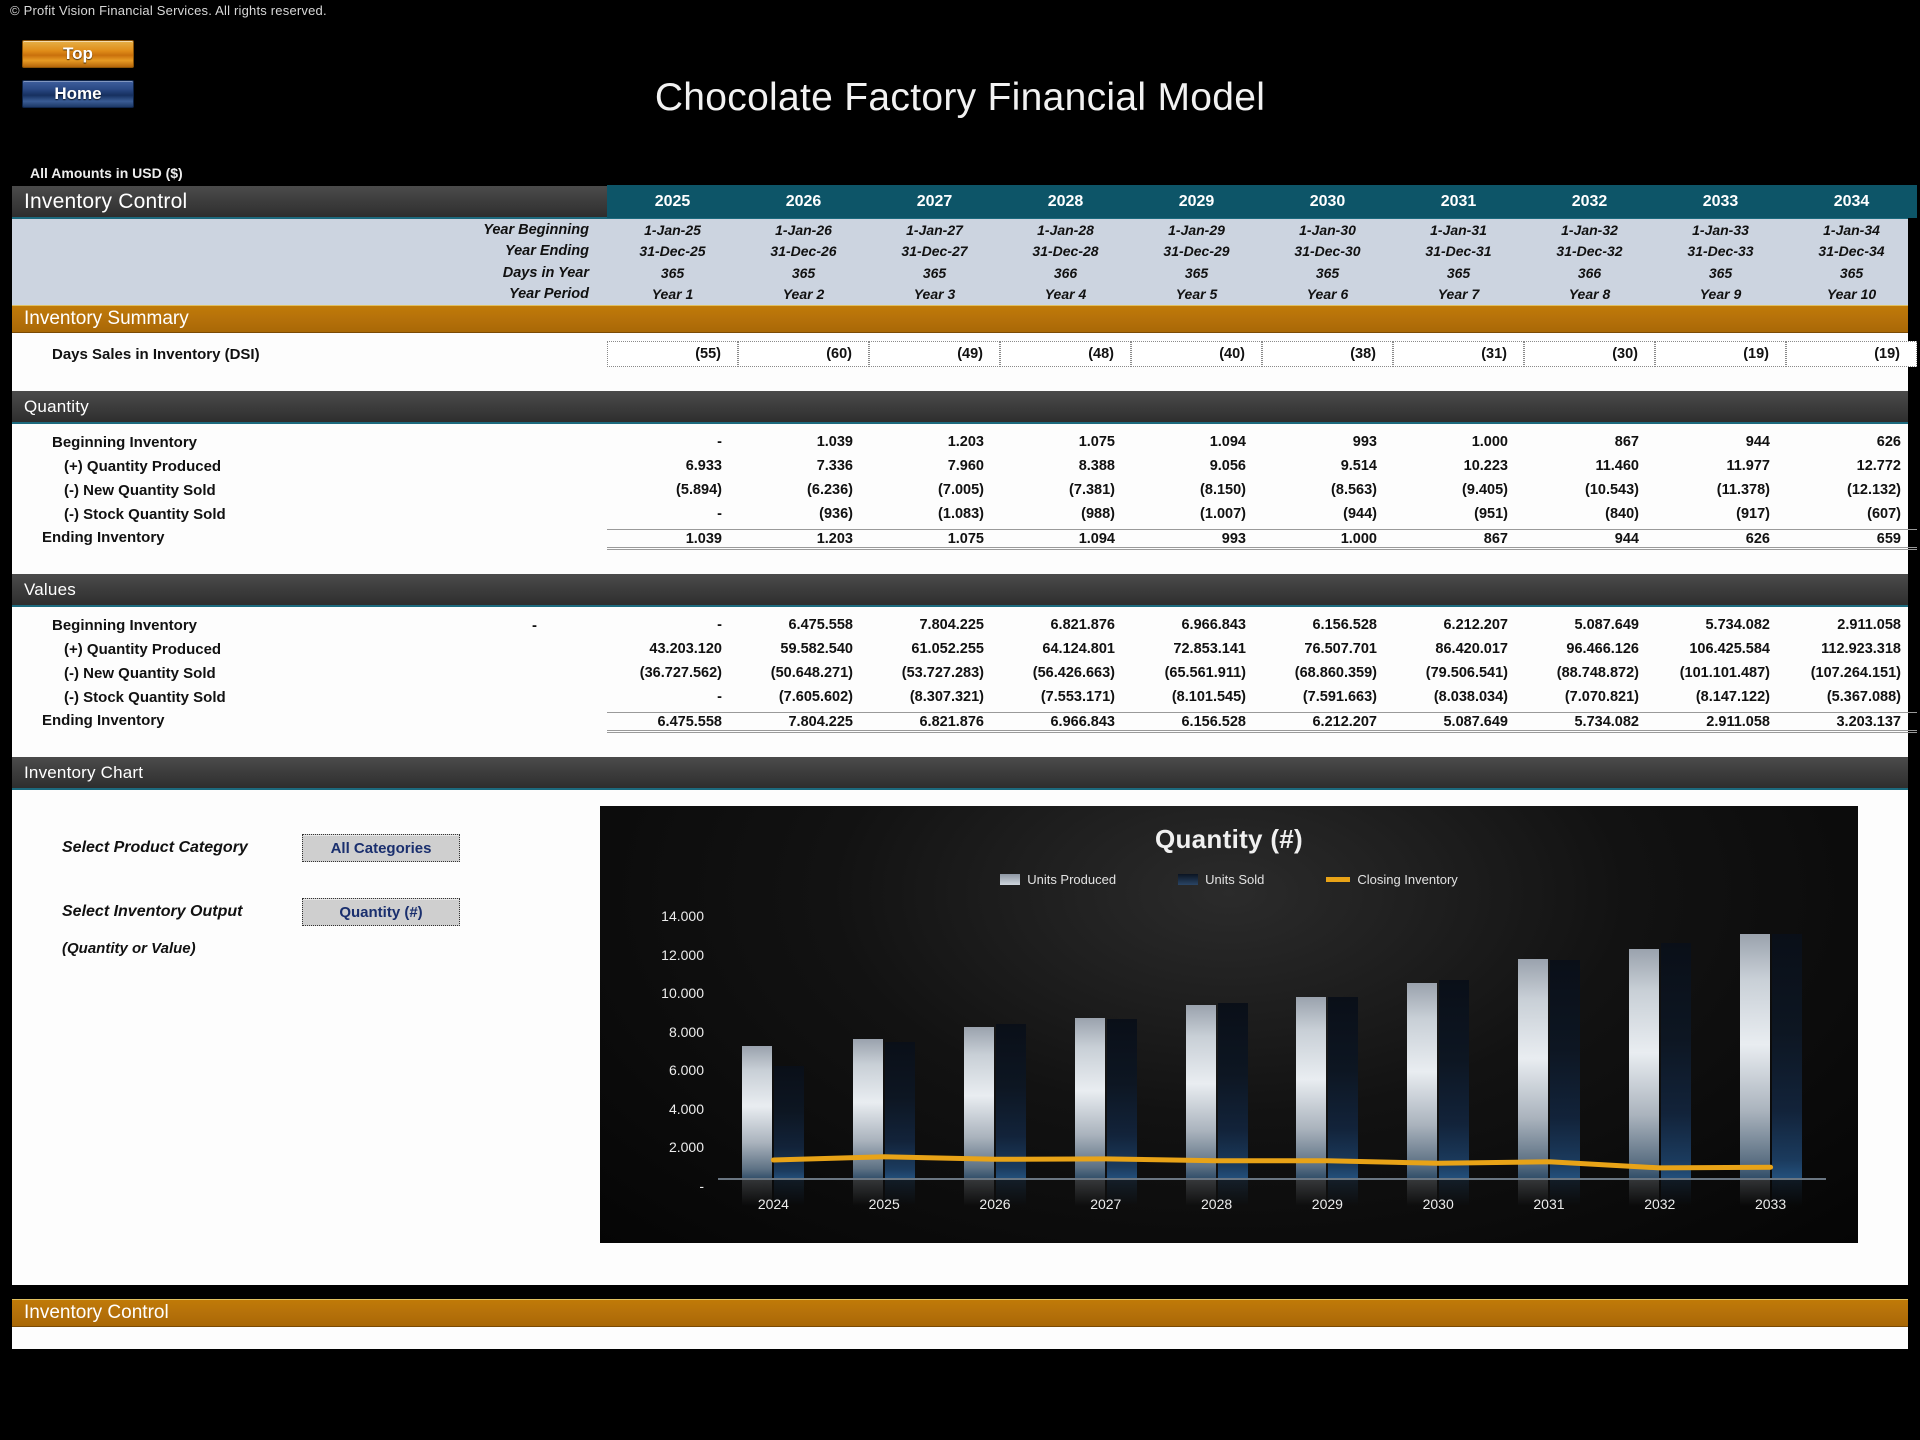 The width and height of the screenshot is (1920, 1440). Describe the element at coordinates (1223, 490) in the screenshot. I see `table-cell: (8.150)` at that location.